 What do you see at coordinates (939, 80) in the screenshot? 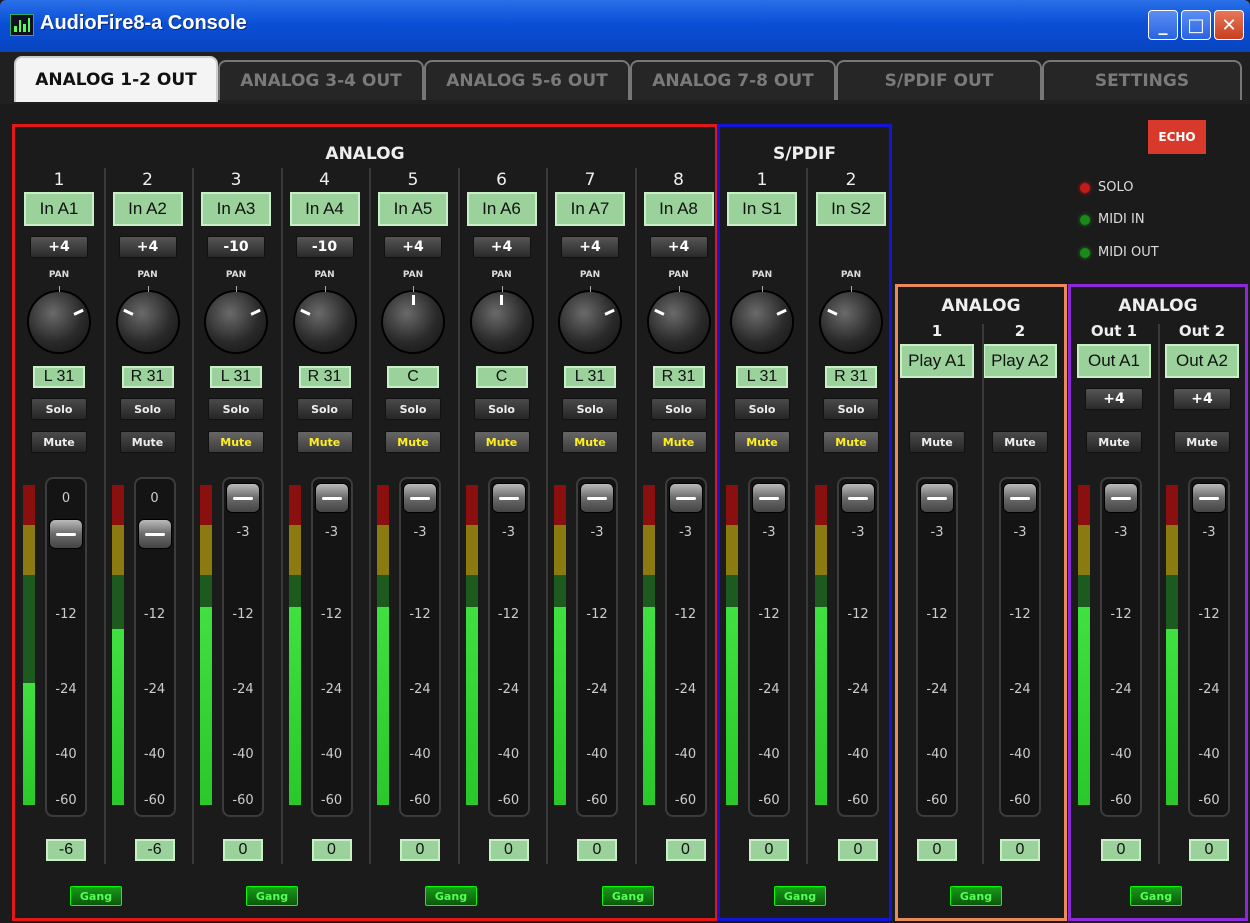
I see `tab-spdif-out: S/PDIF OUT` at bounding box center [939, 80].